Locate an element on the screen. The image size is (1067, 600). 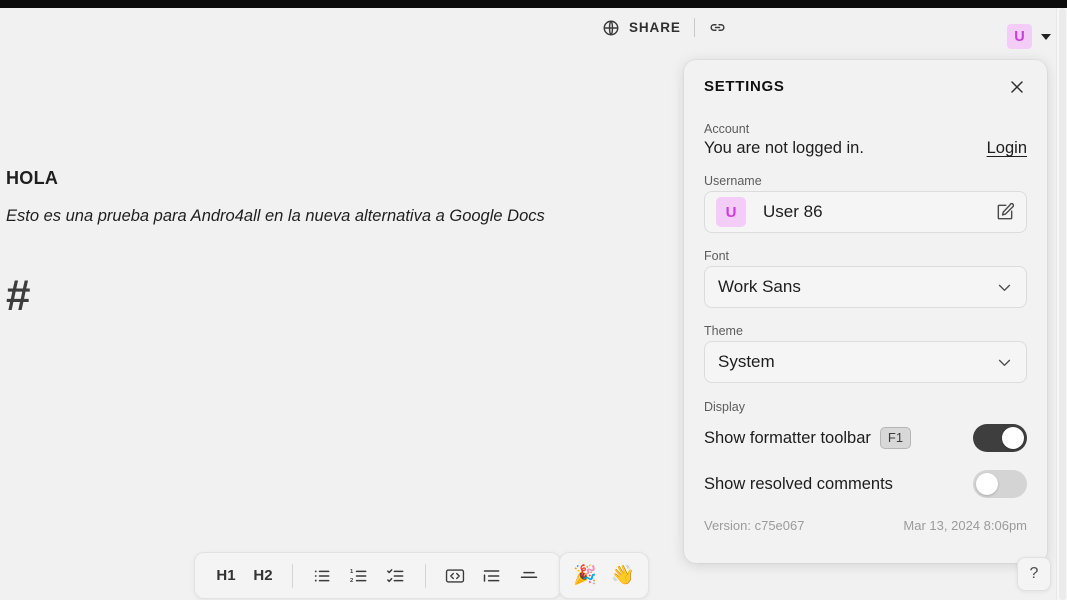
horizontal-rule-button is located at coordinates (529, 576).